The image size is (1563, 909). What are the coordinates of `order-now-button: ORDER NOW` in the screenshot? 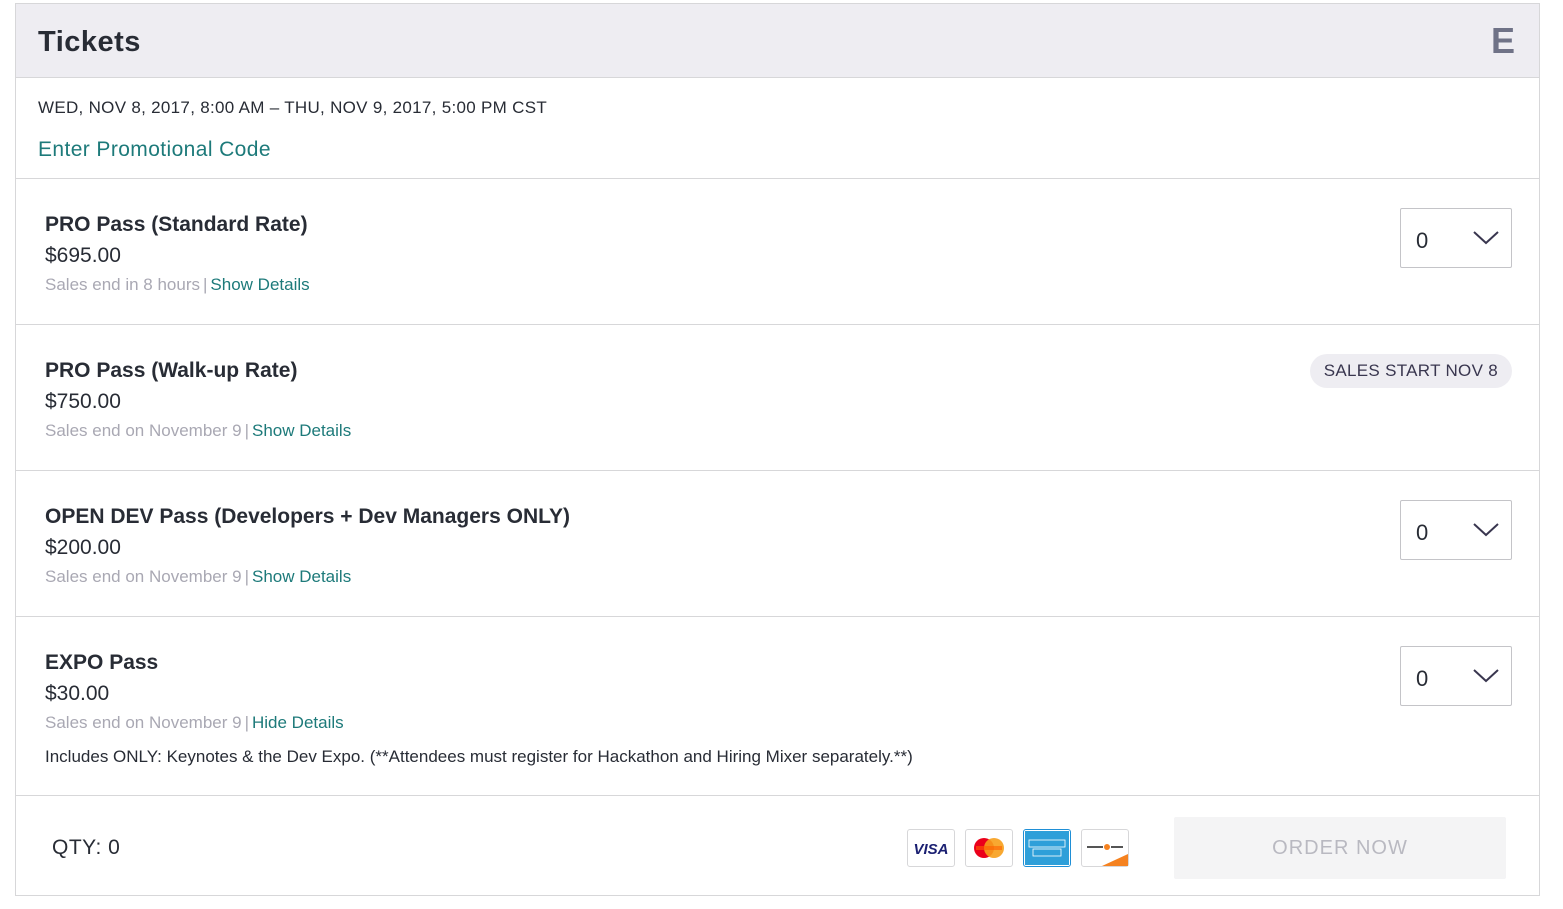 It's located at (1340, 848).